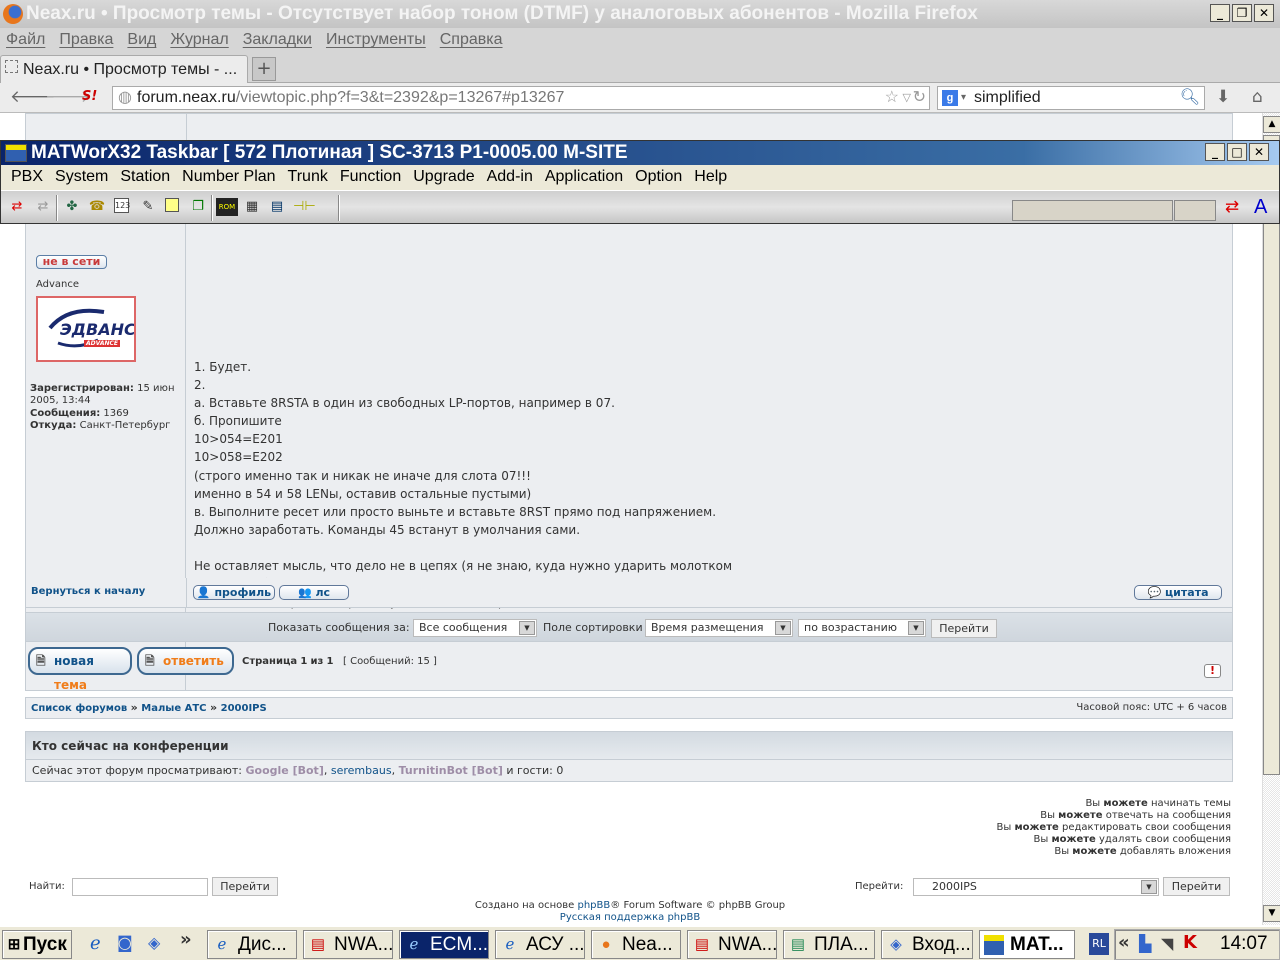  Describe the element at coordinates (244, 708) in the screenshot. I see `breadcrumb-2000ips: 2000IPS` at that location.